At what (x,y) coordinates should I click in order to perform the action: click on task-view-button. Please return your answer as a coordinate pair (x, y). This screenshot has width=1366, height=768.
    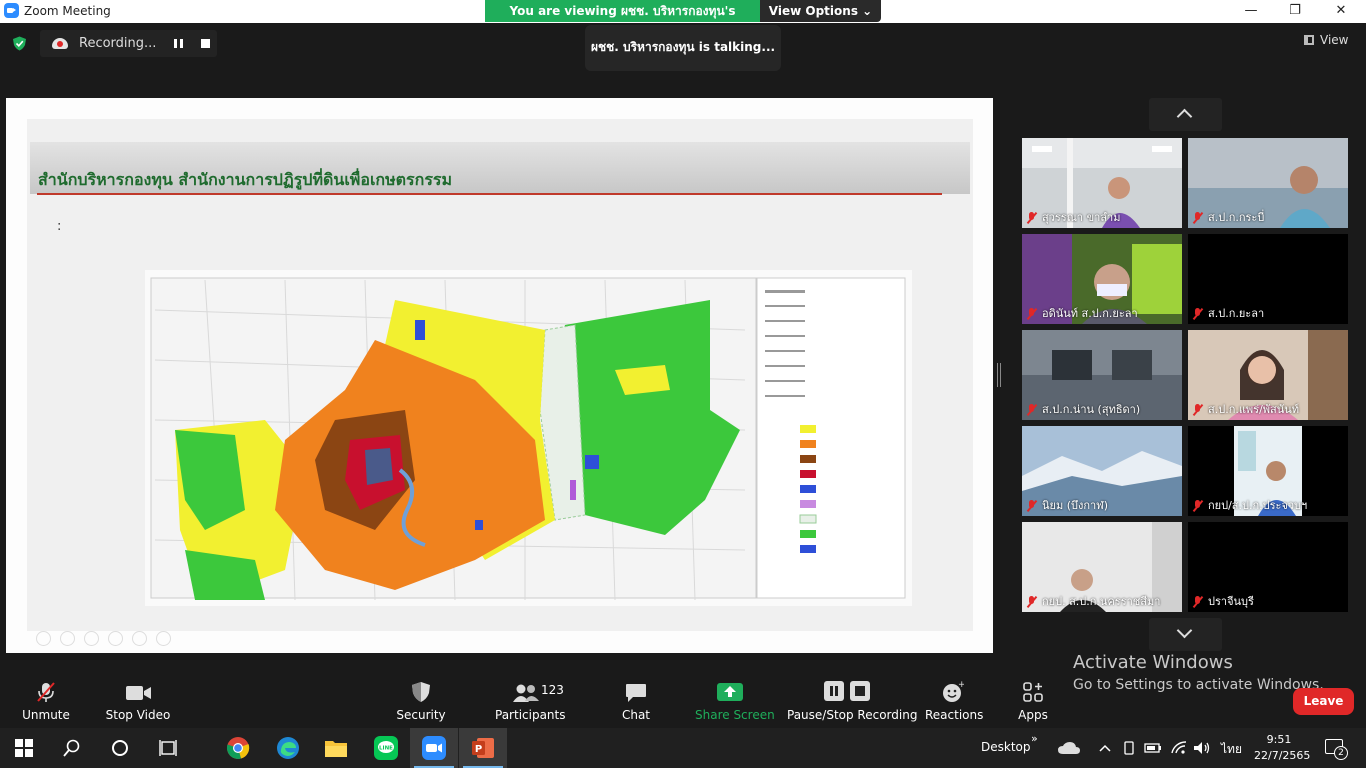
    Looking at the image, I should click on (168, 748).